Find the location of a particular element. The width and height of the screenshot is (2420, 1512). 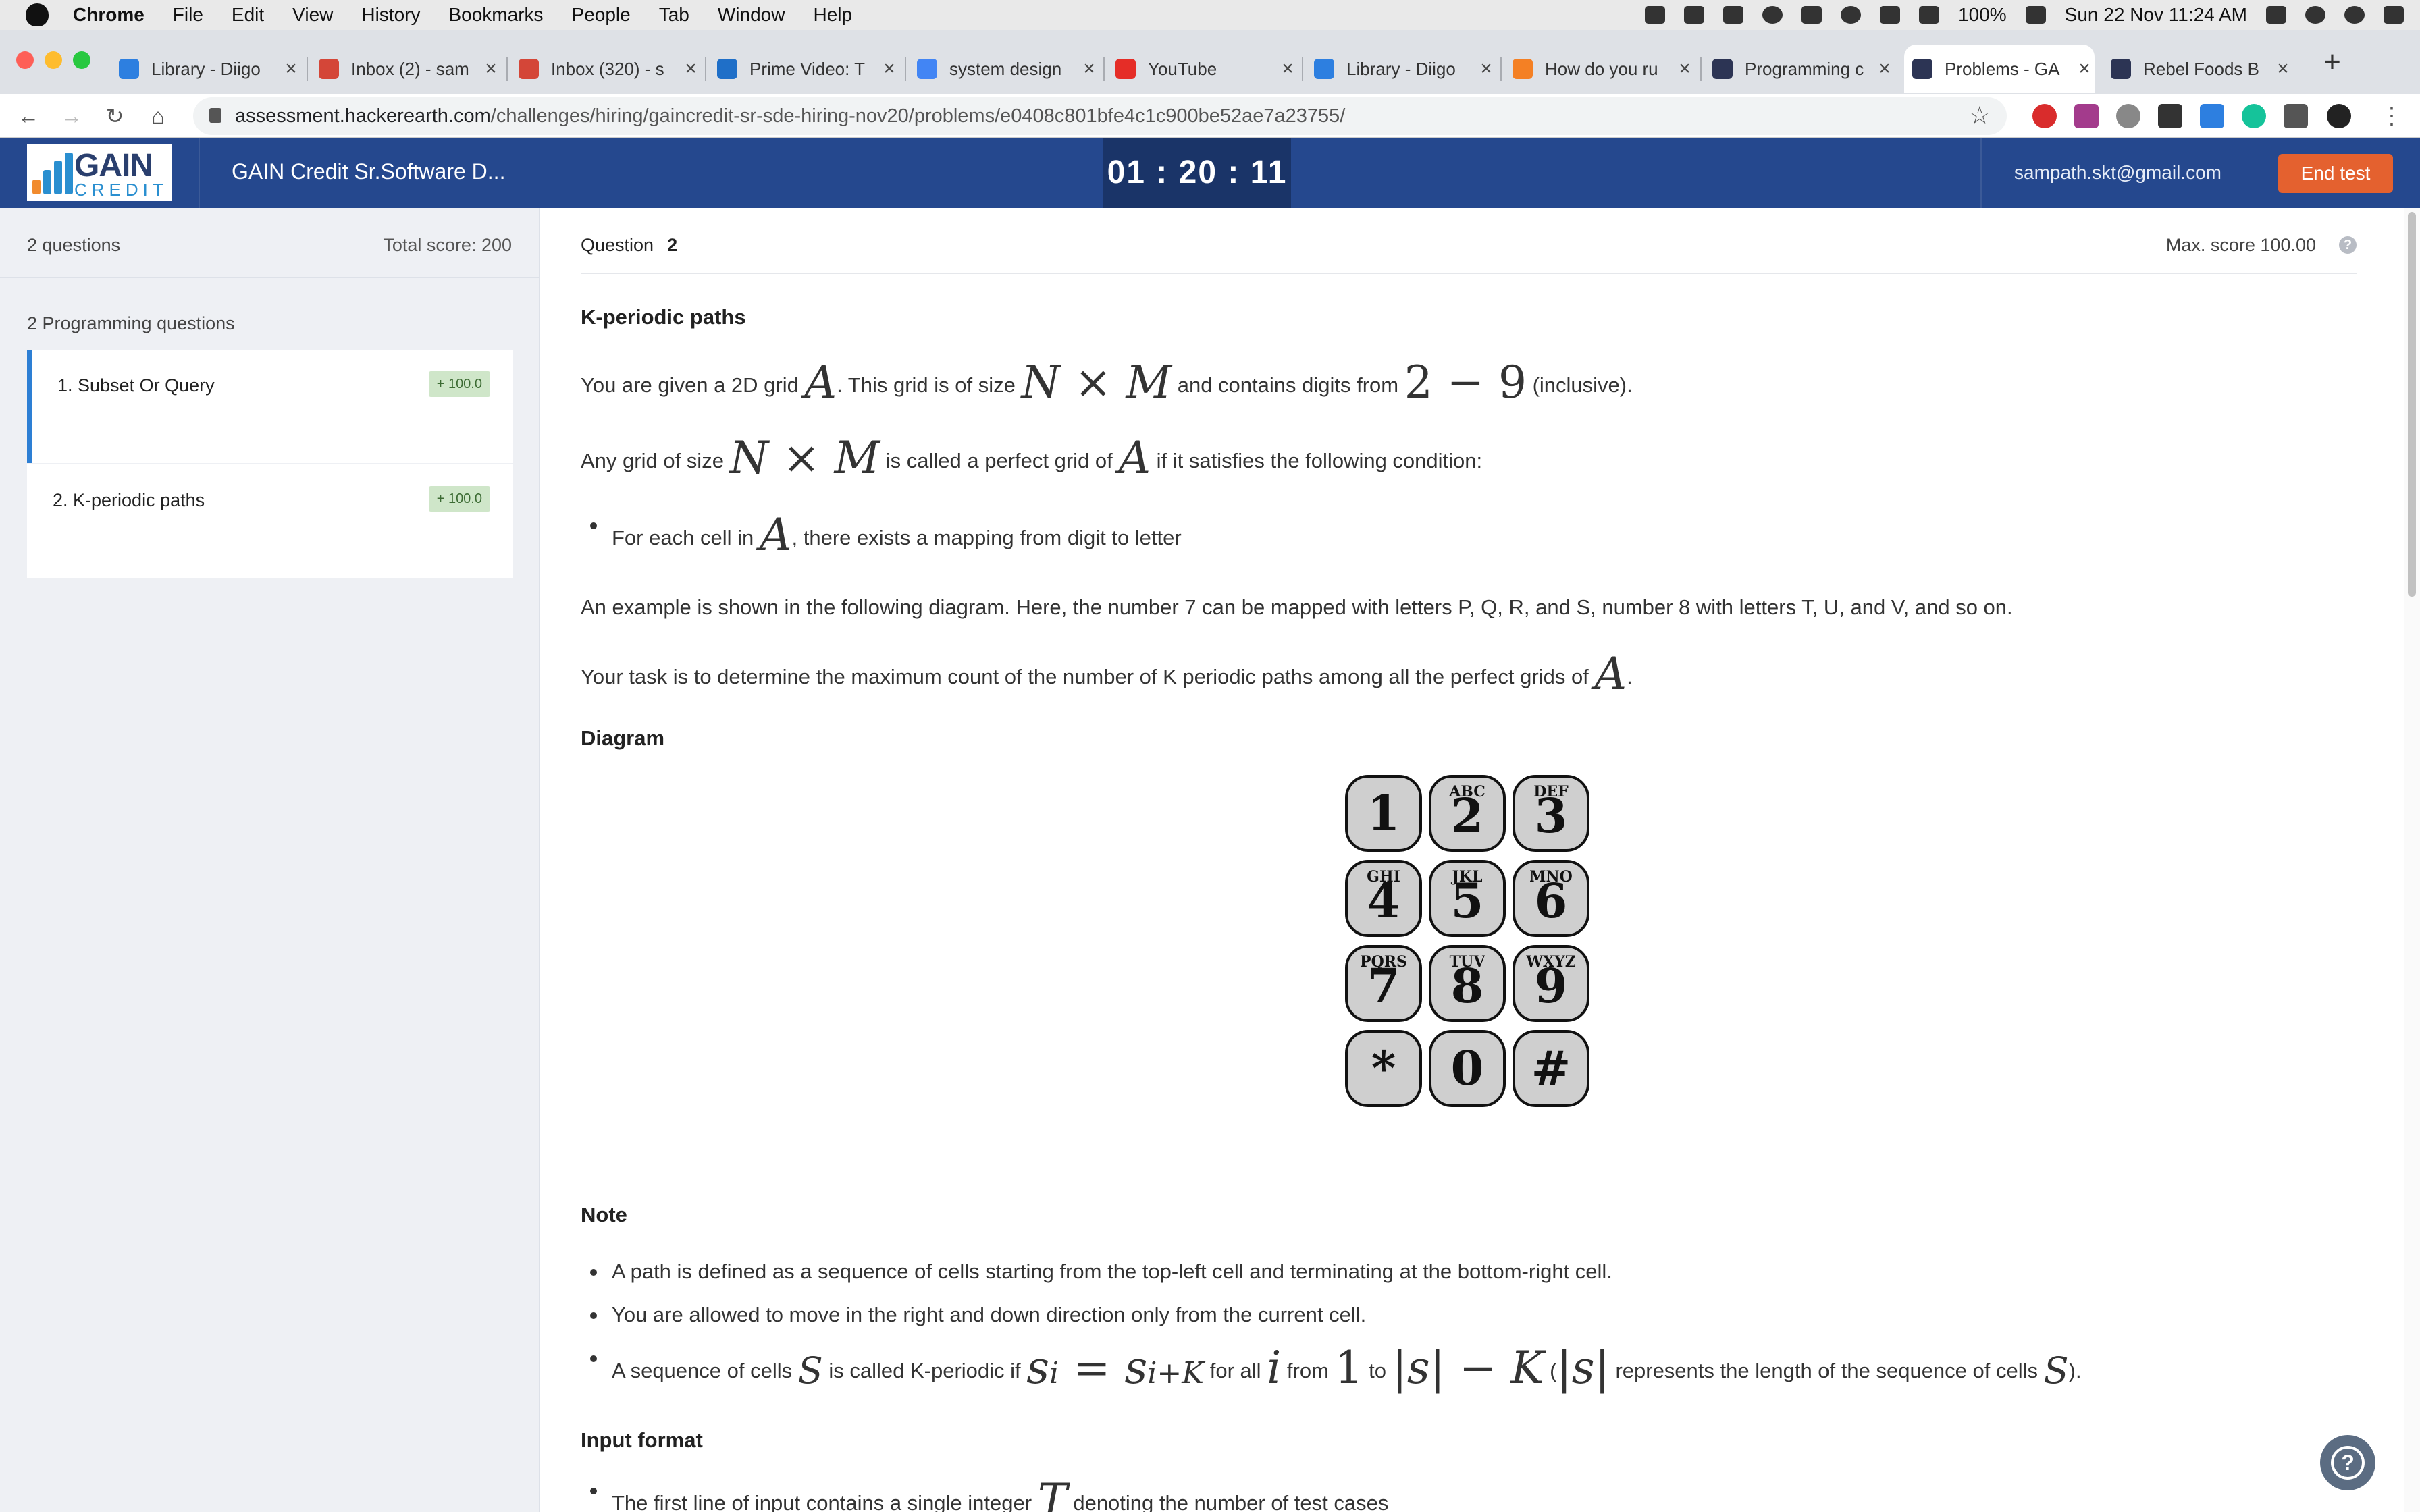

wifi-icon is located at coordinates (1890, 15).